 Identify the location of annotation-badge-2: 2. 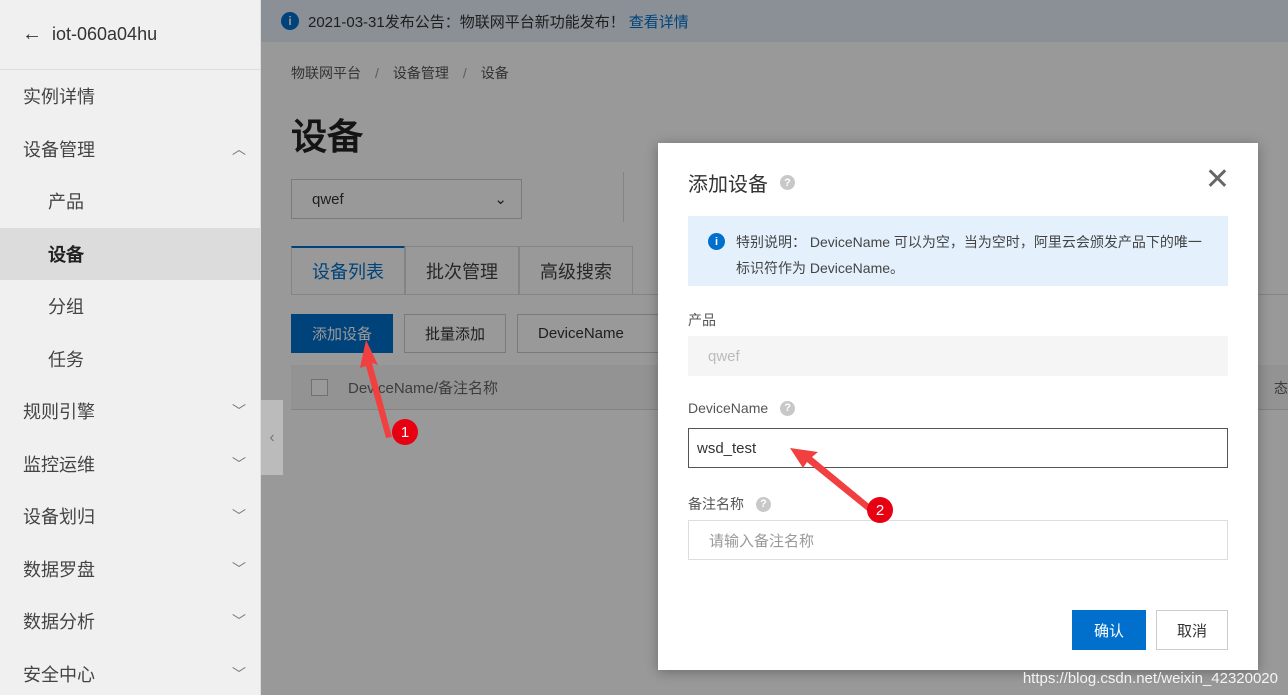
(880, 510).